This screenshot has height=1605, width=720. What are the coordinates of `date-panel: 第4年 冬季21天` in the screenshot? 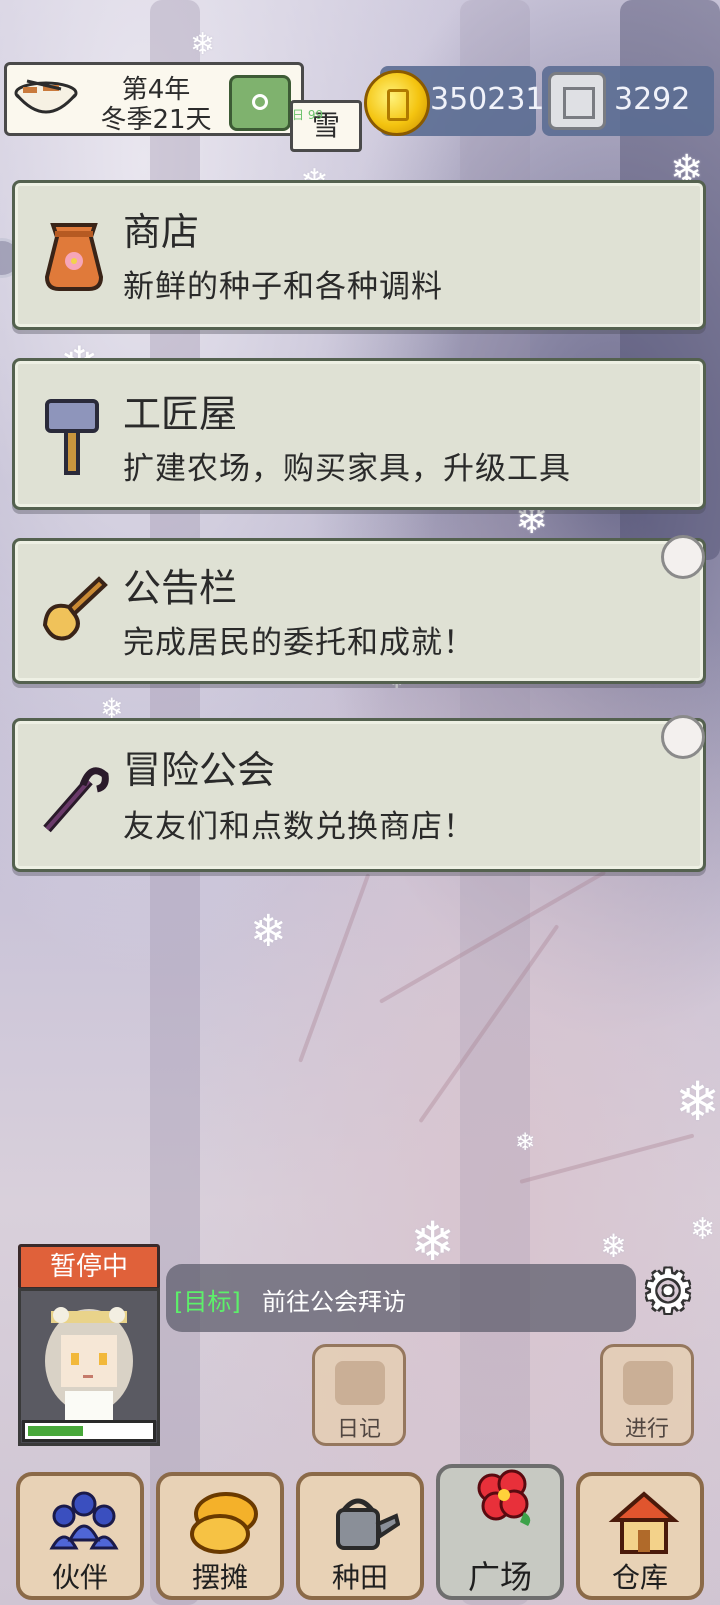 It's located at (154, 99).